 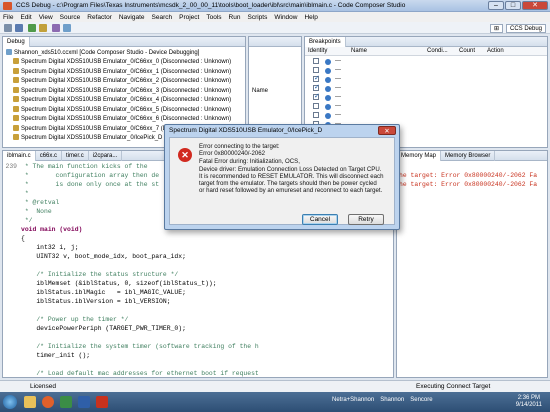 I want to click on start-button-icon, so click(x=10, y=402).